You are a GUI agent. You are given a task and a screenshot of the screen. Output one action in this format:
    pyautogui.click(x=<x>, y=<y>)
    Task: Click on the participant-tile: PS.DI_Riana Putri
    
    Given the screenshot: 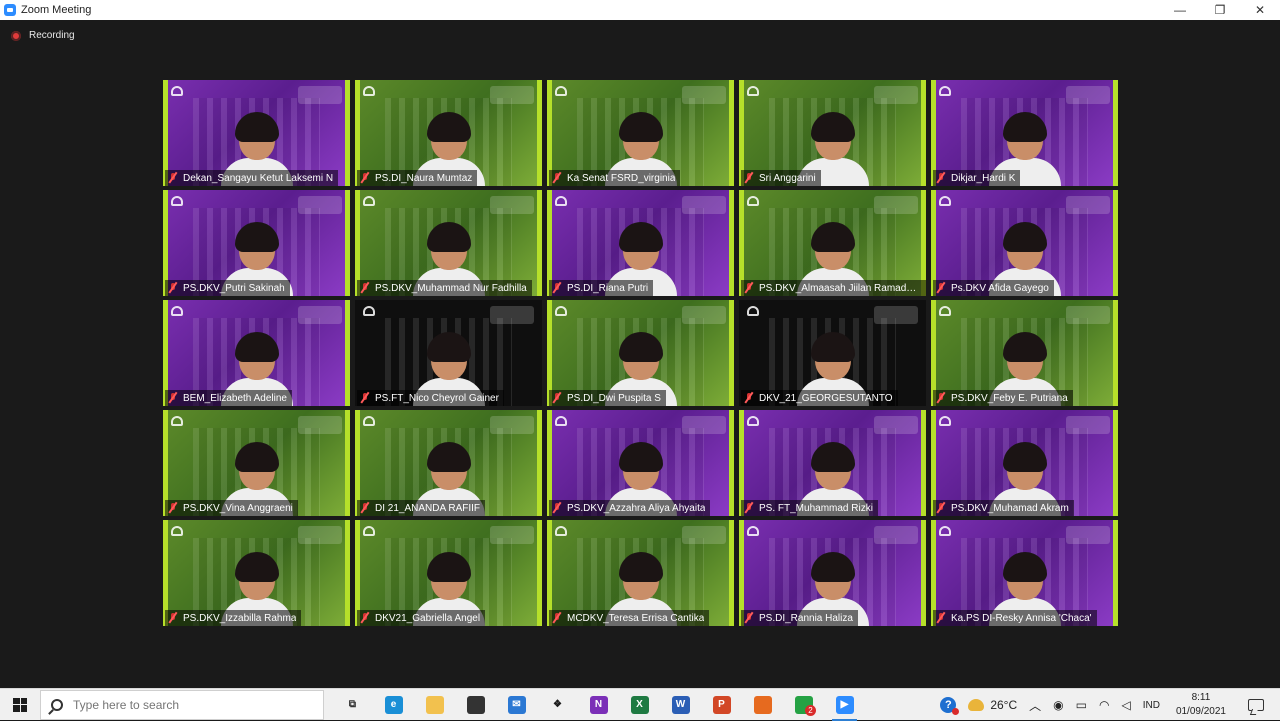 What is the action you would take?
    pyautogui.click(x=640, y=243)
    